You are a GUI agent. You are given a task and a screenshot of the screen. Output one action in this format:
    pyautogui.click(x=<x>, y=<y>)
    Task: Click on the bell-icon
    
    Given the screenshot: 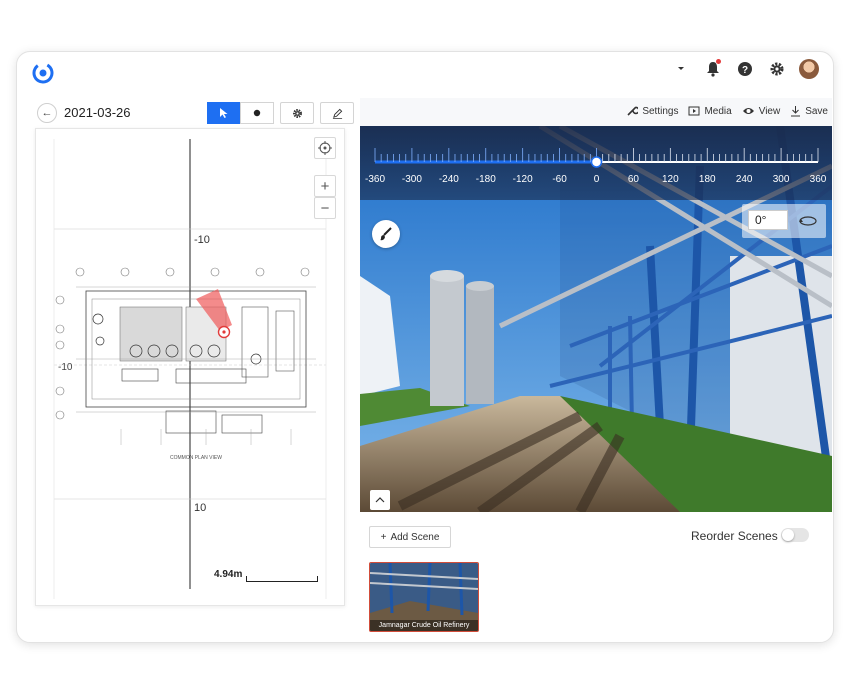 What is the action you would take?
    pyautogui.click(x=713, y=69)
    